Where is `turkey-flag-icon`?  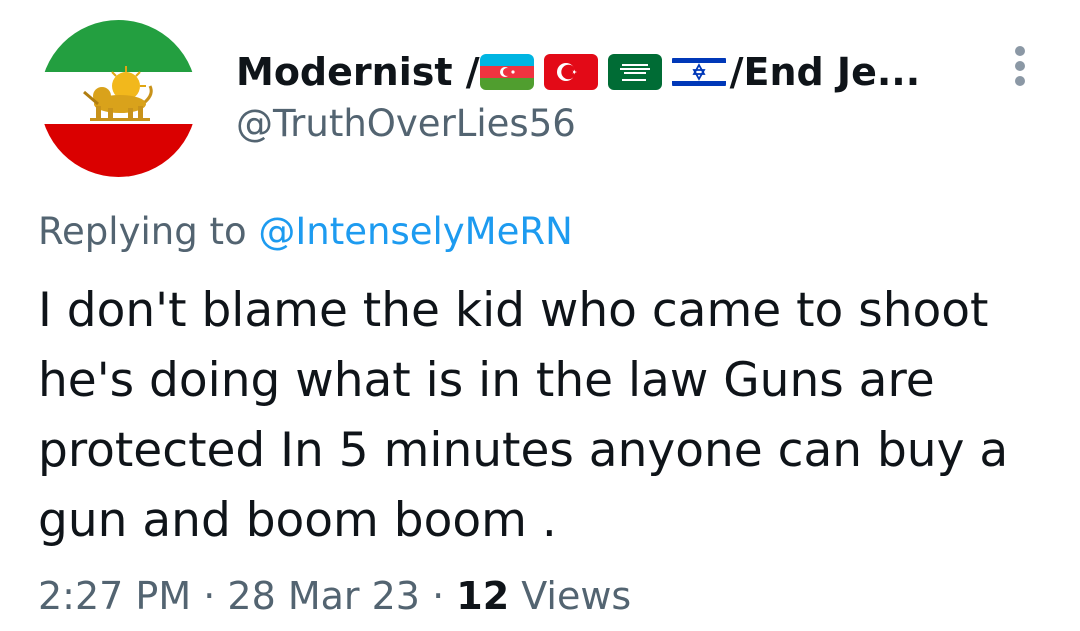 turkey-flag-icon is located at coordinates (570, 72).